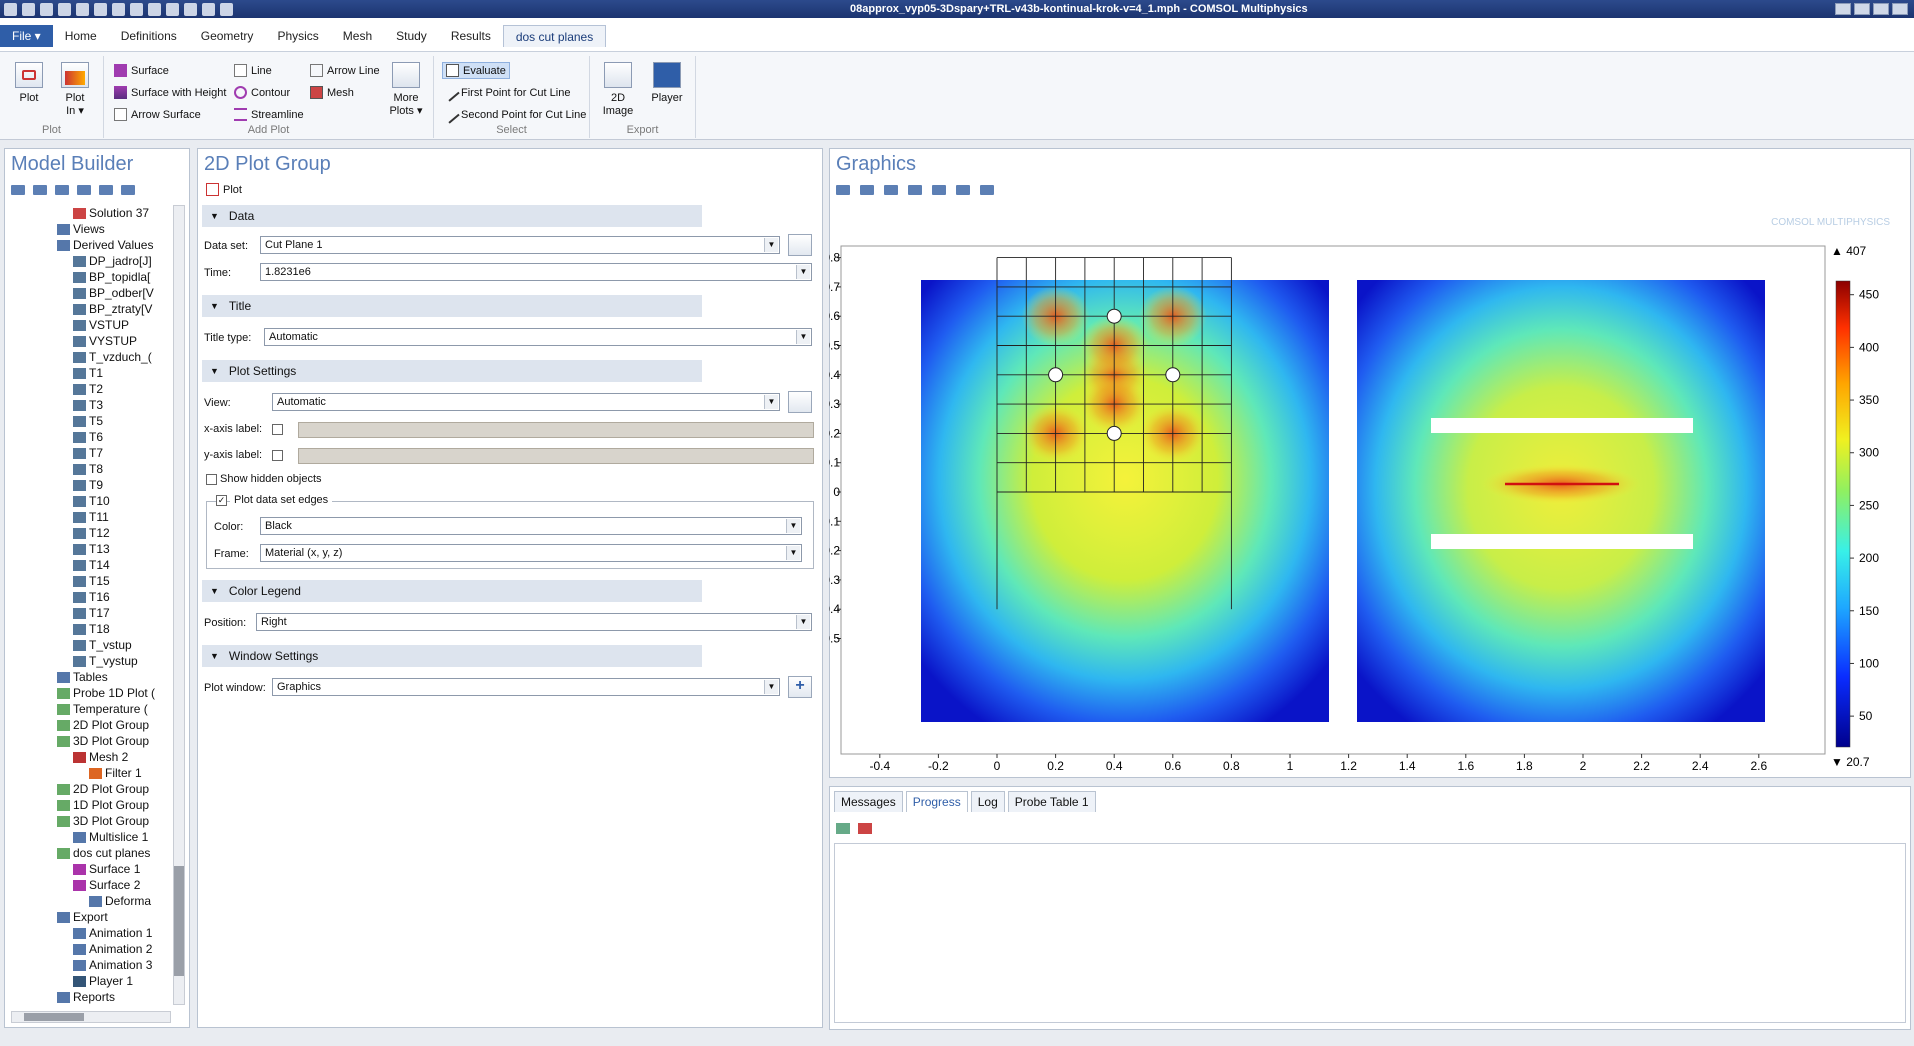 Image resolution: width=1914 pixels, height=1046 pixels. Describe the element at coordinates (800, 402) in the screenshot. I see `view-goto-button` at that location.